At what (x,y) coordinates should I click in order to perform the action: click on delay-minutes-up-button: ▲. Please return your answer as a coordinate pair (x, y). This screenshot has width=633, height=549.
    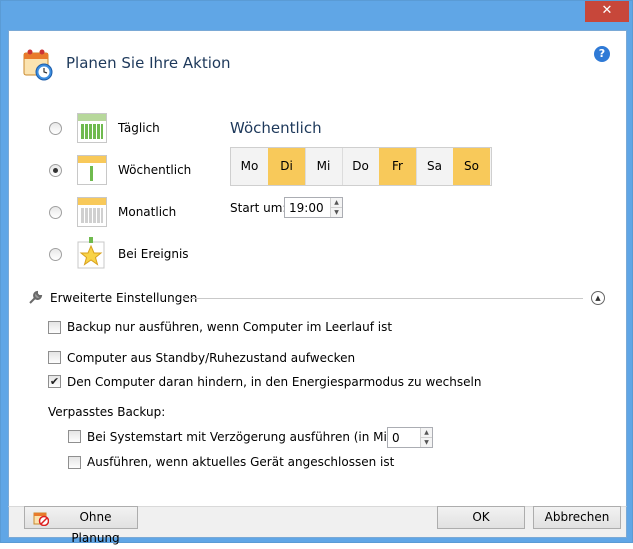
    Looking at the image, I should click on (426, 433).